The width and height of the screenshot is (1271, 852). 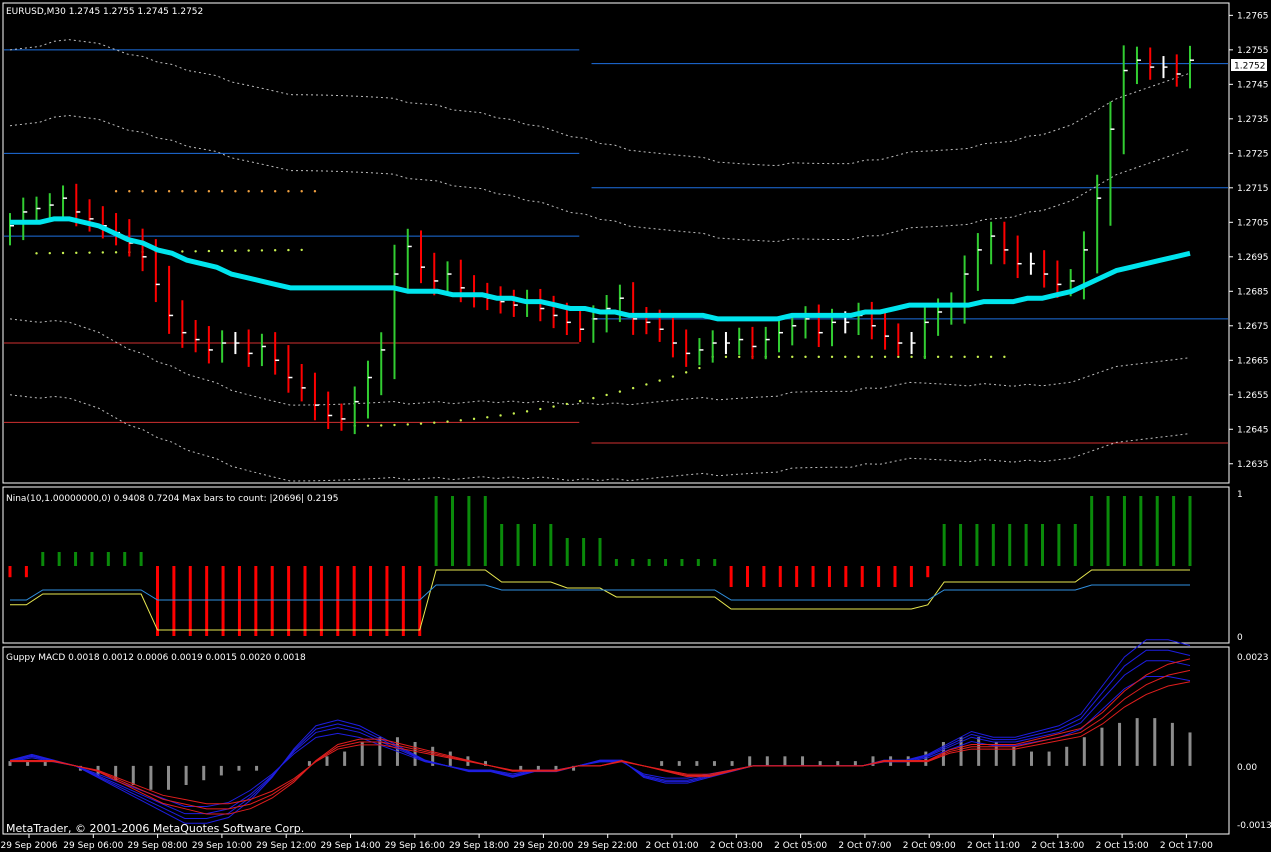 I want to click on nina-tick-label: 0, so click(x=1240, y=638).